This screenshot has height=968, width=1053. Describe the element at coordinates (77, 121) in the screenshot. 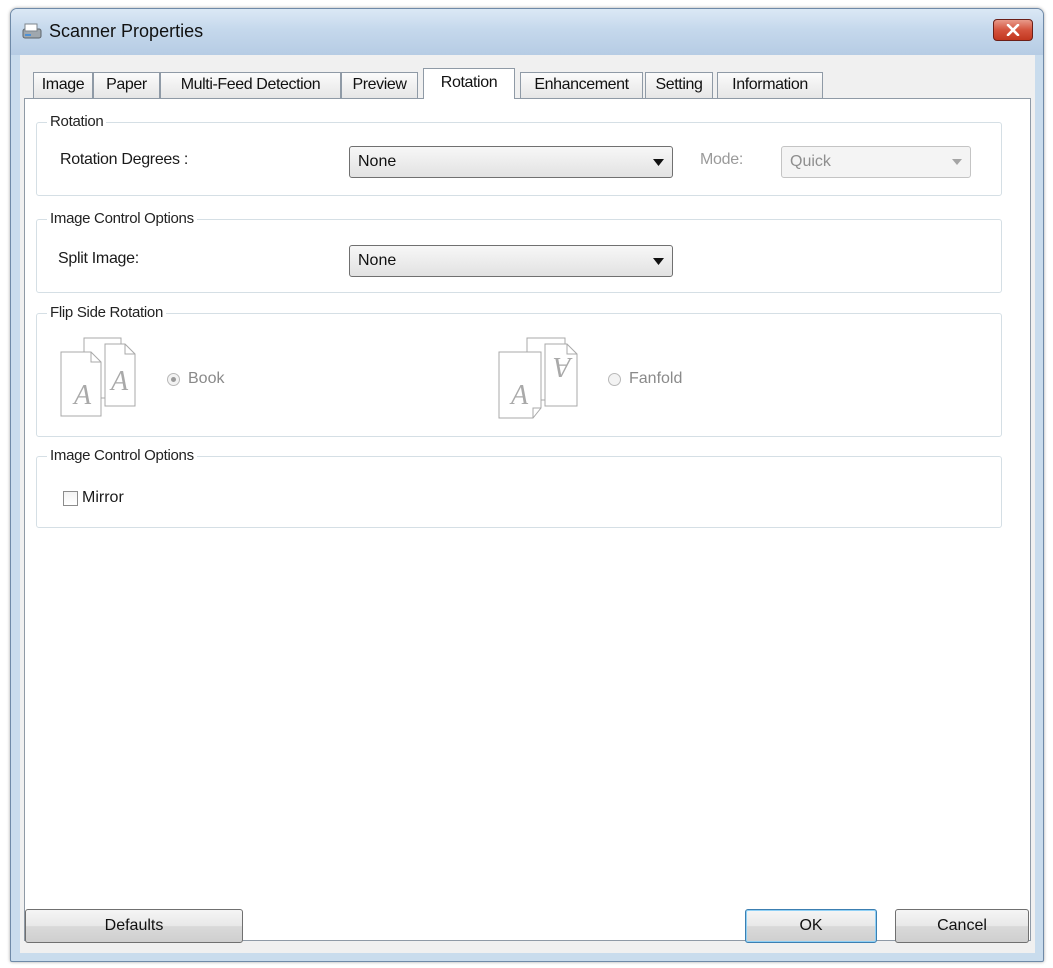

I see `rotation-group-title: Rotation` at that location.